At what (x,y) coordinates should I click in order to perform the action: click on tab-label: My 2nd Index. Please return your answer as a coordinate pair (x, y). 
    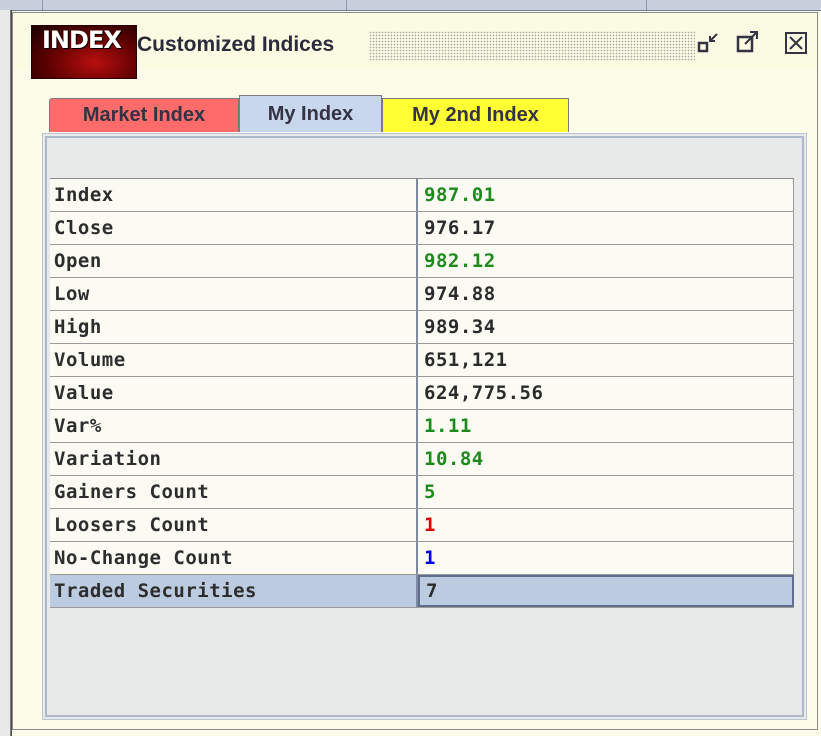
    Looking at the image, I should click on (475, 115).